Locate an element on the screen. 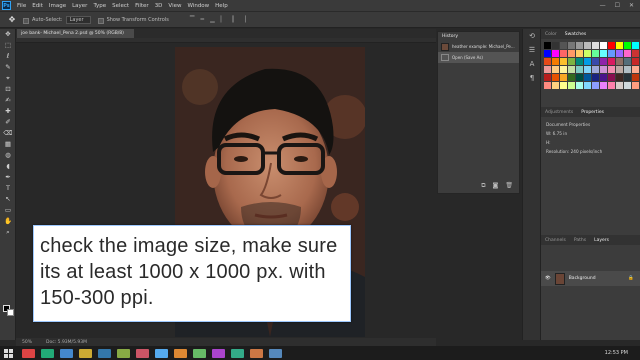  menu-filter: Filter is located at coordinates (142, 6).